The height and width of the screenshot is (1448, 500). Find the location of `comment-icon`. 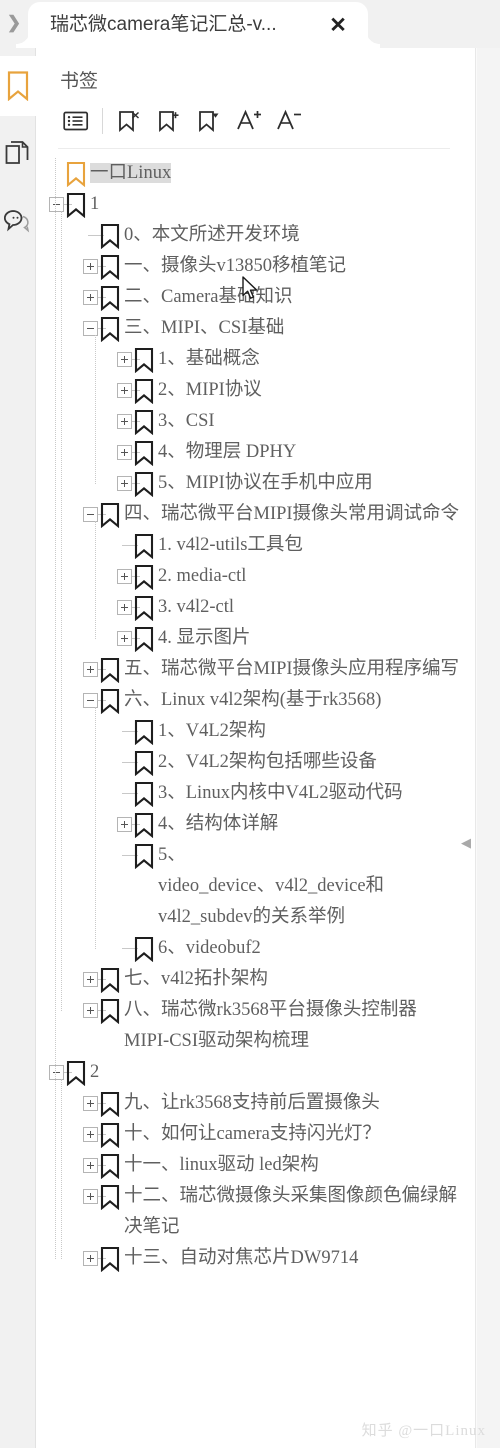

comment-icon is located at coordinates (18, 222).